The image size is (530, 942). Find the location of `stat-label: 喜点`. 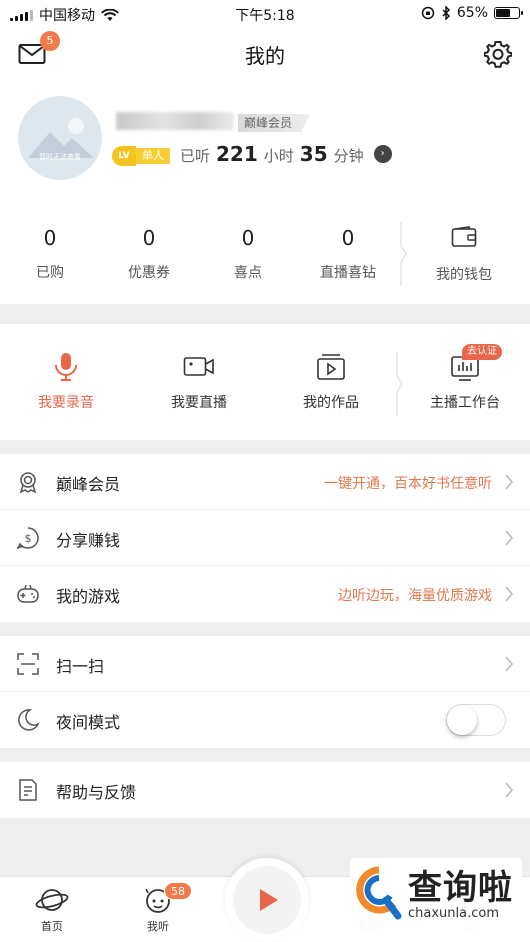

stat-label: 喜点 is located at coordinates (248, 273).